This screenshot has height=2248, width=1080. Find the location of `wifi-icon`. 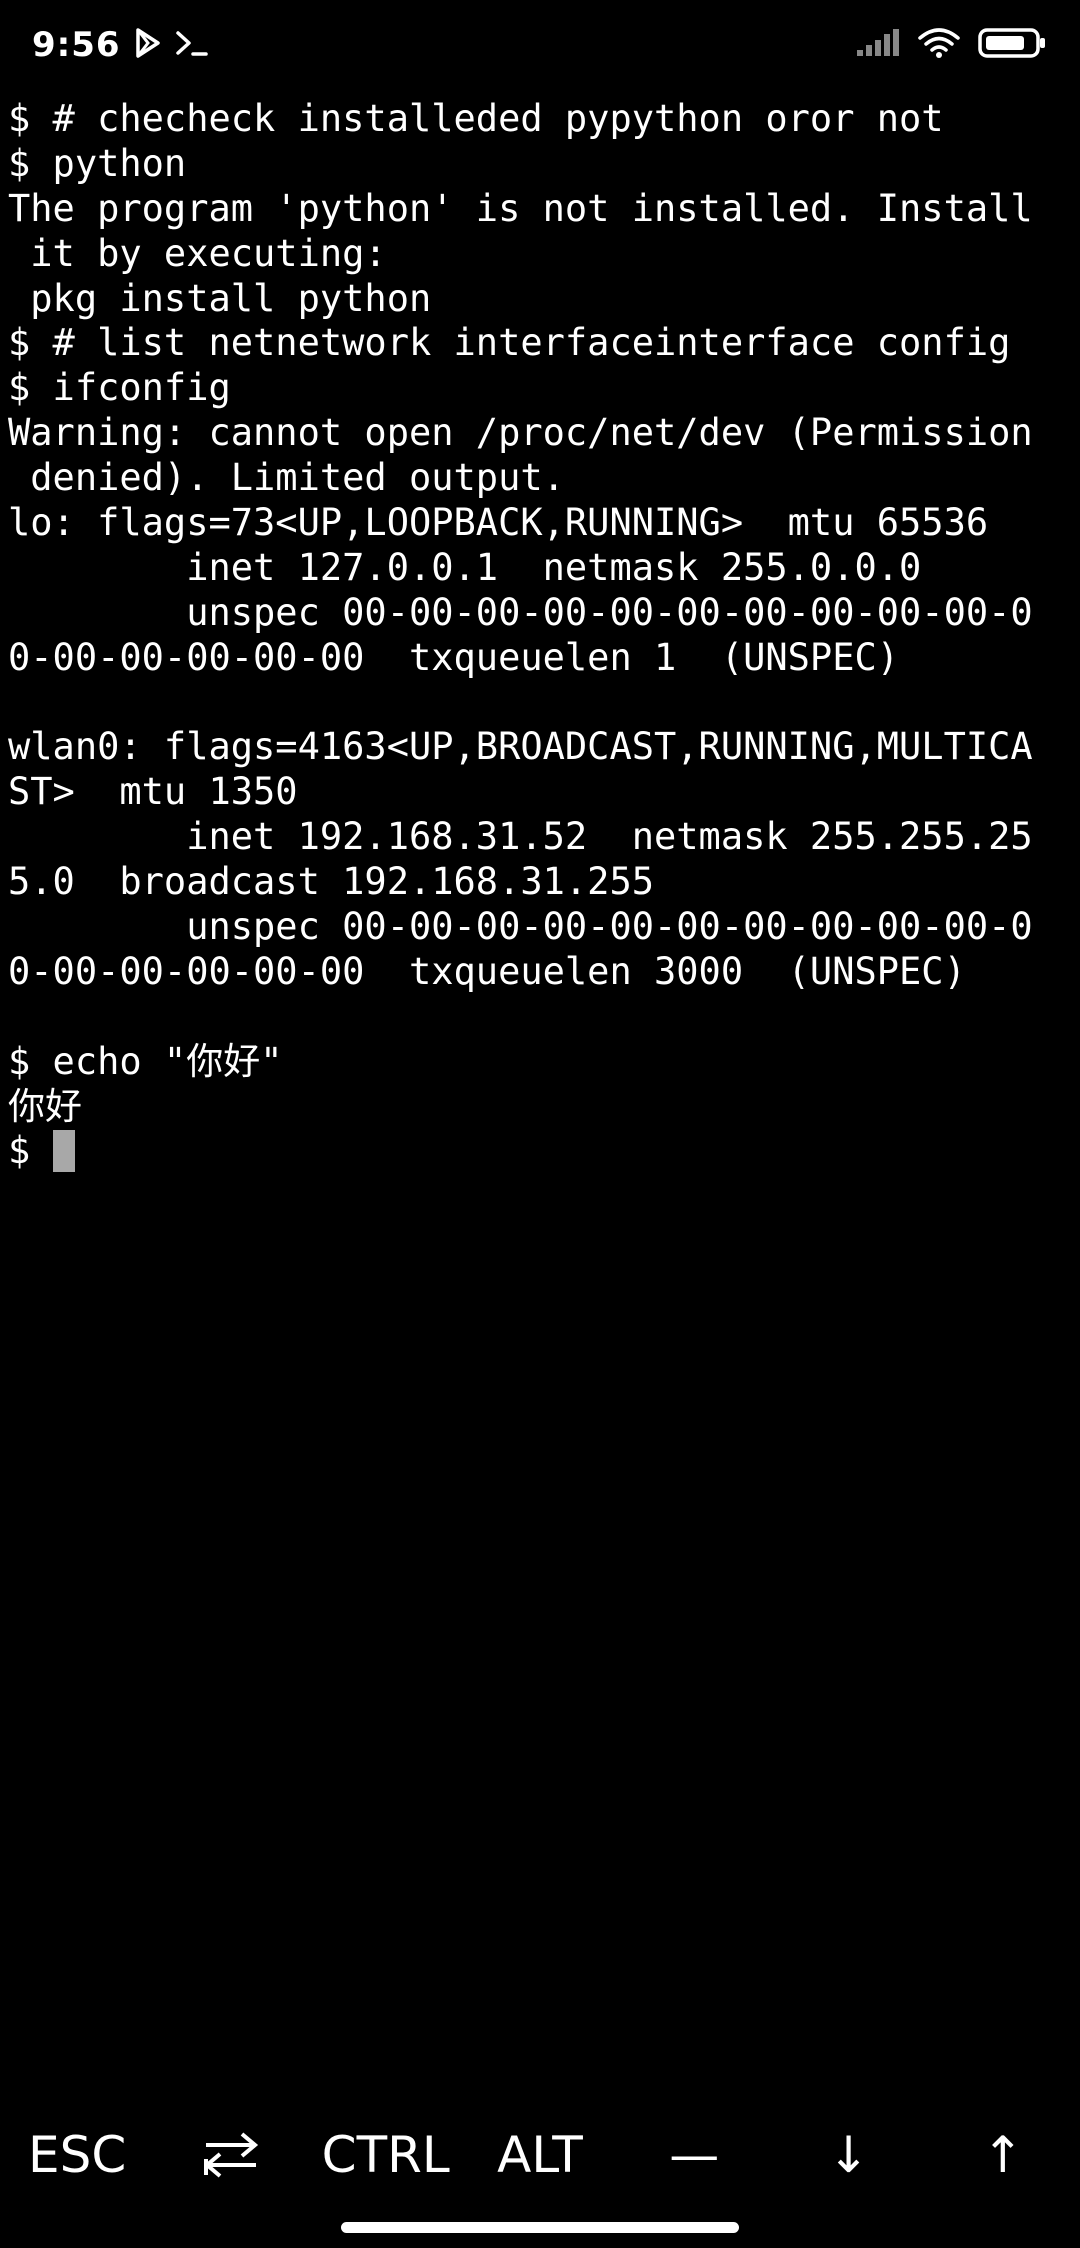

wifi-icon is located at coordinates (939, 45).